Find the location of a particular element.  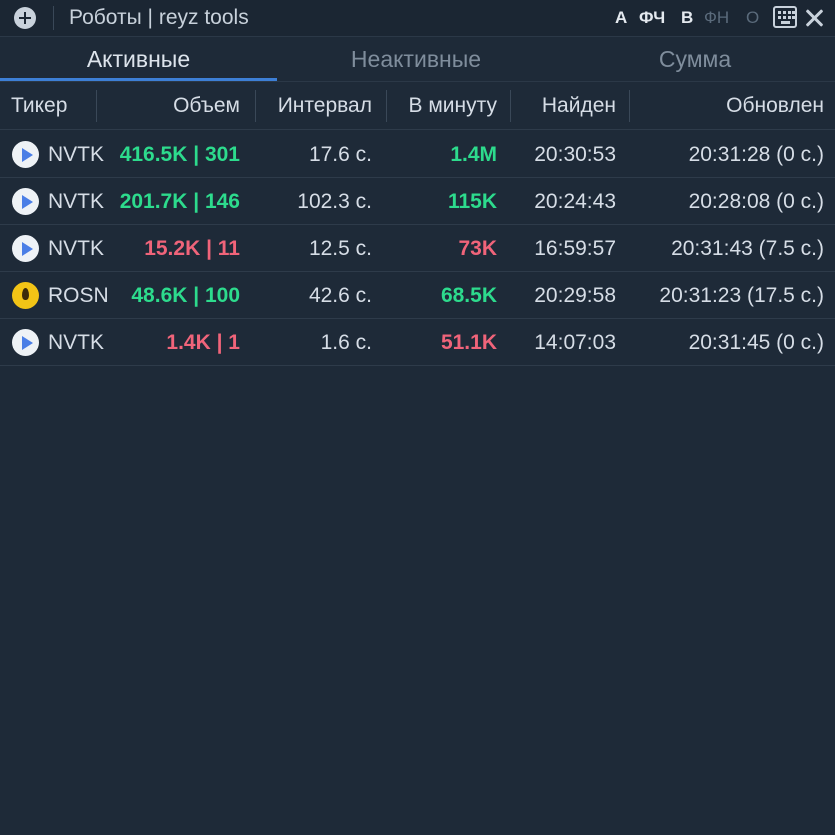

per-minute-cell: 51.1K is located at coordinates (468, 342).